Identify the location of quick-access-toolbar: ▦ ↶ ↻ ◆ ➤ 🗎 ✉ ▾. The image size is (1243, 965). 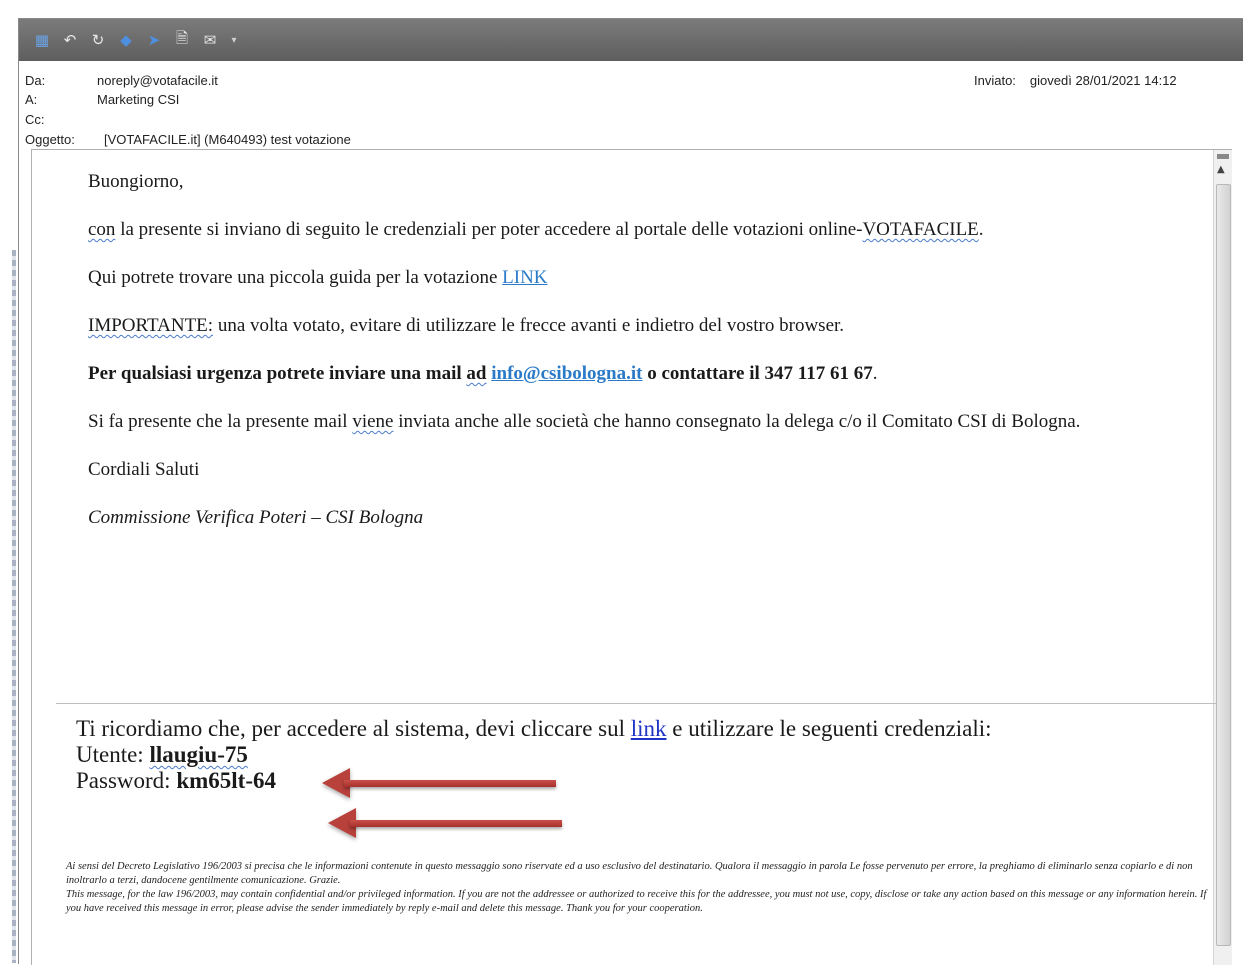
(631, 40).